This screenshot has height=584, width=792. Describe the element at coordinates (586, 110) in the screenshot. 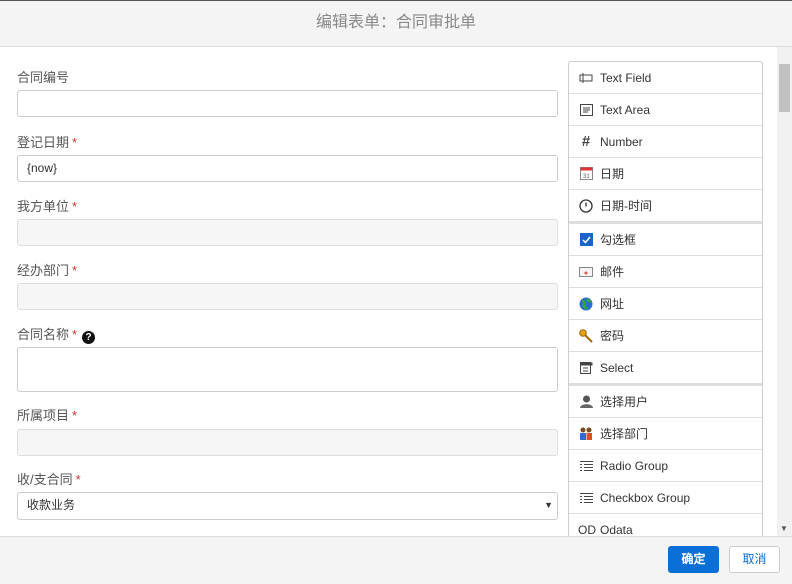

I see `text-area-icon` at that location.